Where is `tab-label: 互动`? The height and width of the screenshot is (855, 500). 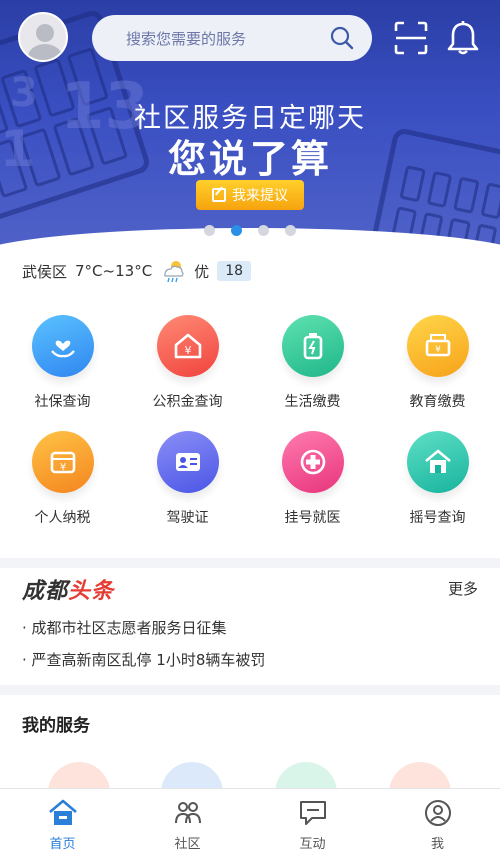 tab-label: 互动 is located at coordinates (312, 844).